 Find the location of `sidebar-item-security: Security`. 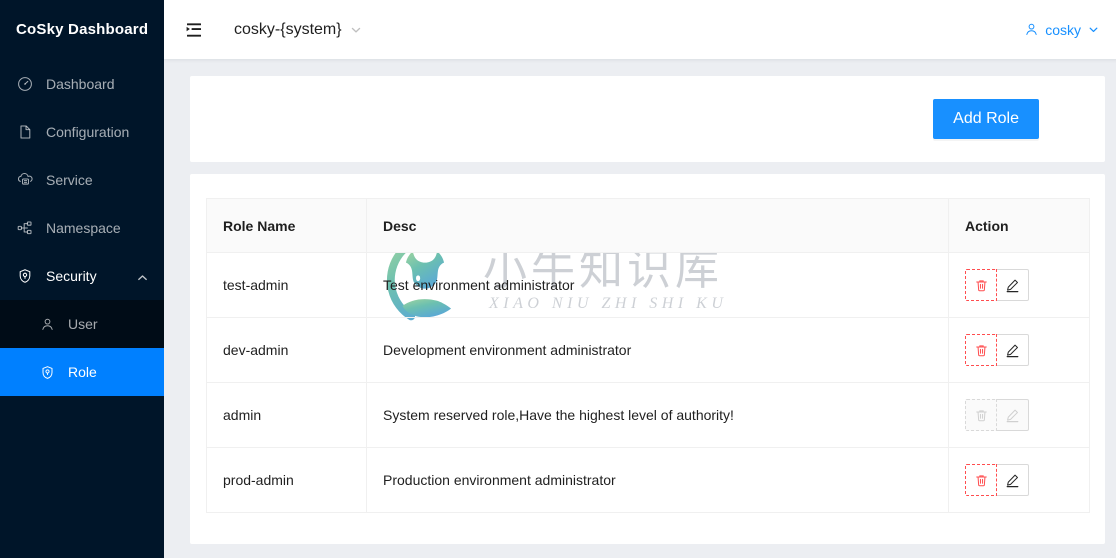

sidebar-item-security: Security is located at coordinates (82, 276).